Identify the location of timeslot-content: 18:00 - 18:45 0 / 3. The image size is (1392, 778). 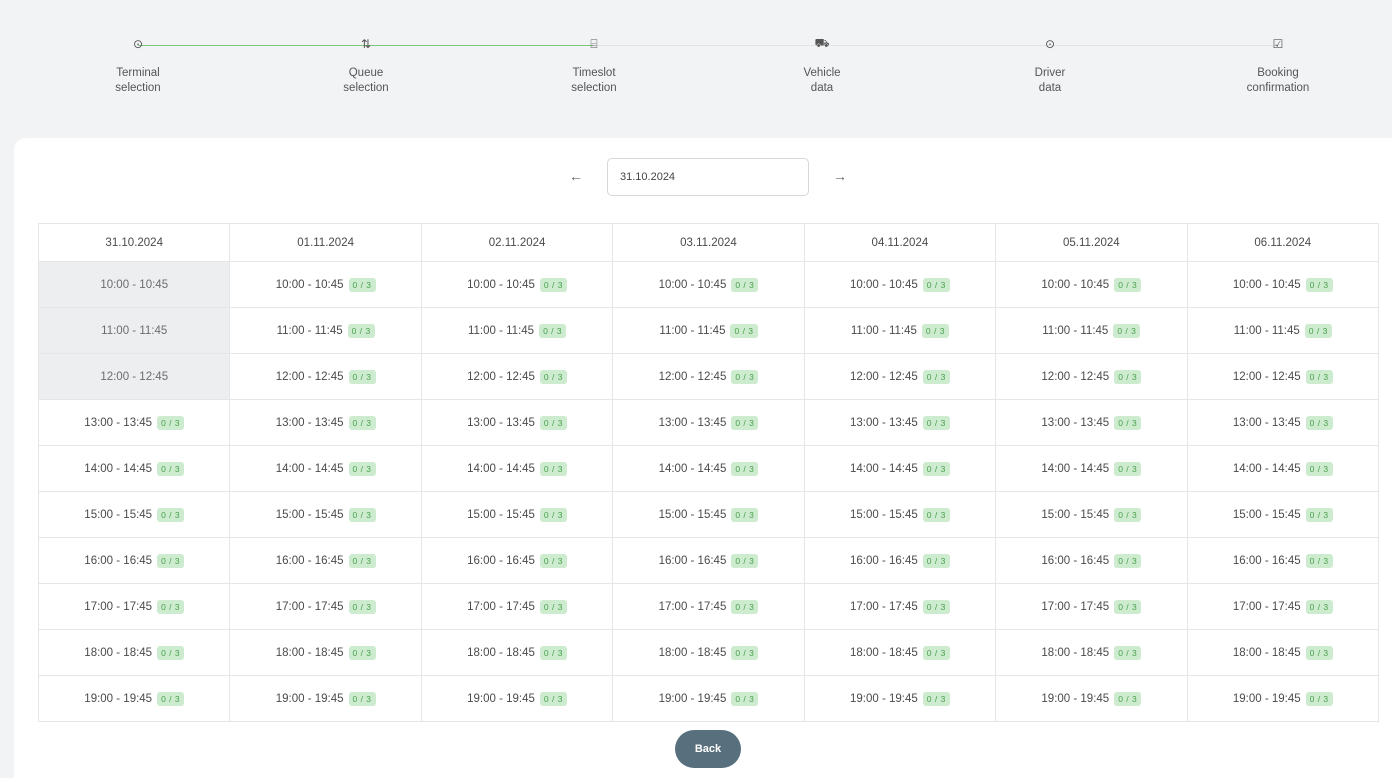
(900, 652).